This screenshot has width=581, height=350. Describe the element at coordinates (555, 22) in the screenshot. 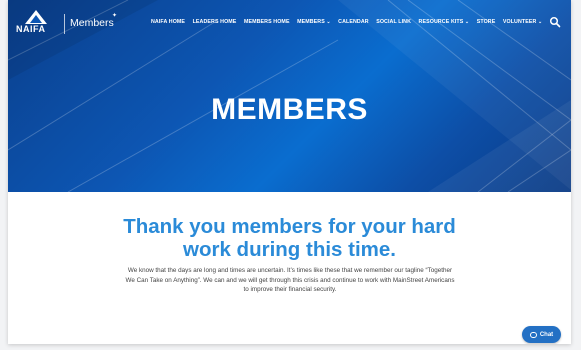

I see `search-icon` at that location.